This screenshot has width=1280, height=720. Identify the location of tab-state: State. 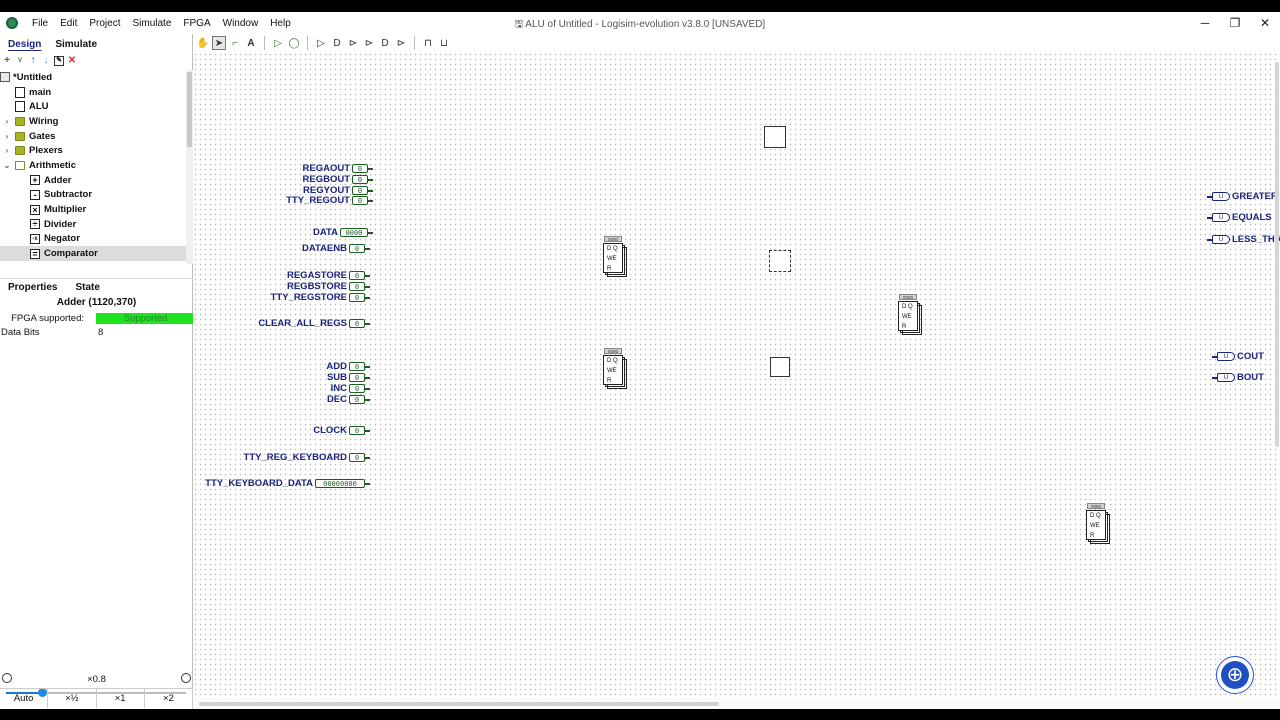
(87, 287).